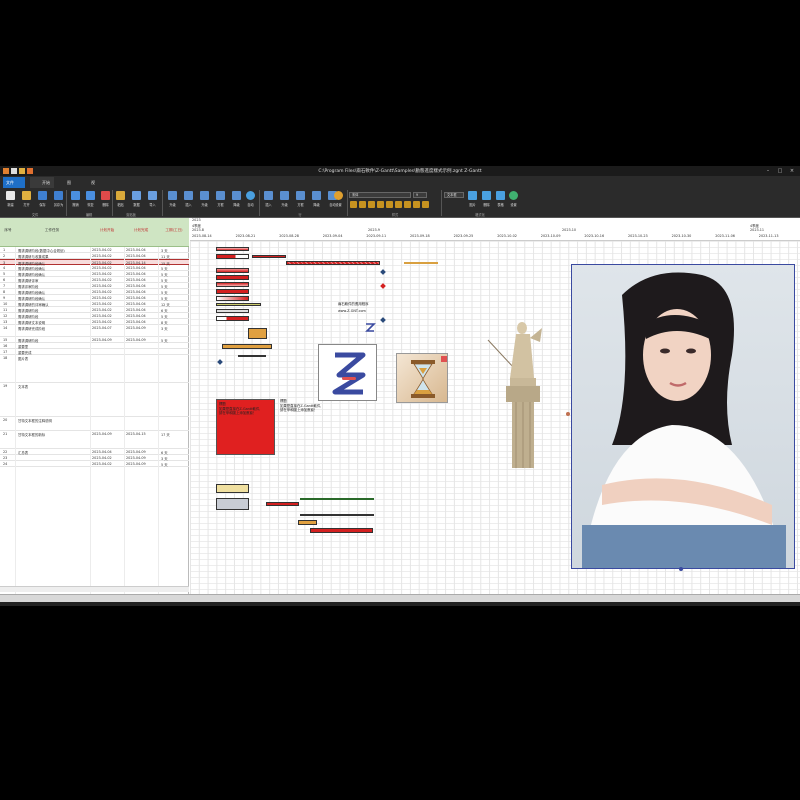  Describe the element at coordinates (315, 414) in the screenshot. I see `note-box-plain: 標題 如果是直接在Z-Gantt軟件, 請在甲和圖上添加數據！` at that location.